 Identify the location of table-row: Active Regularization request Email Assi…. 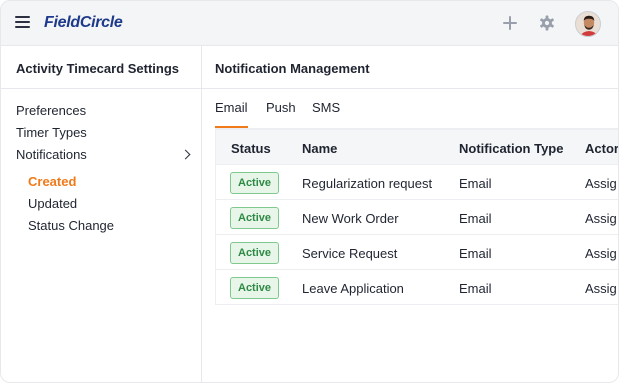
(417, 182).